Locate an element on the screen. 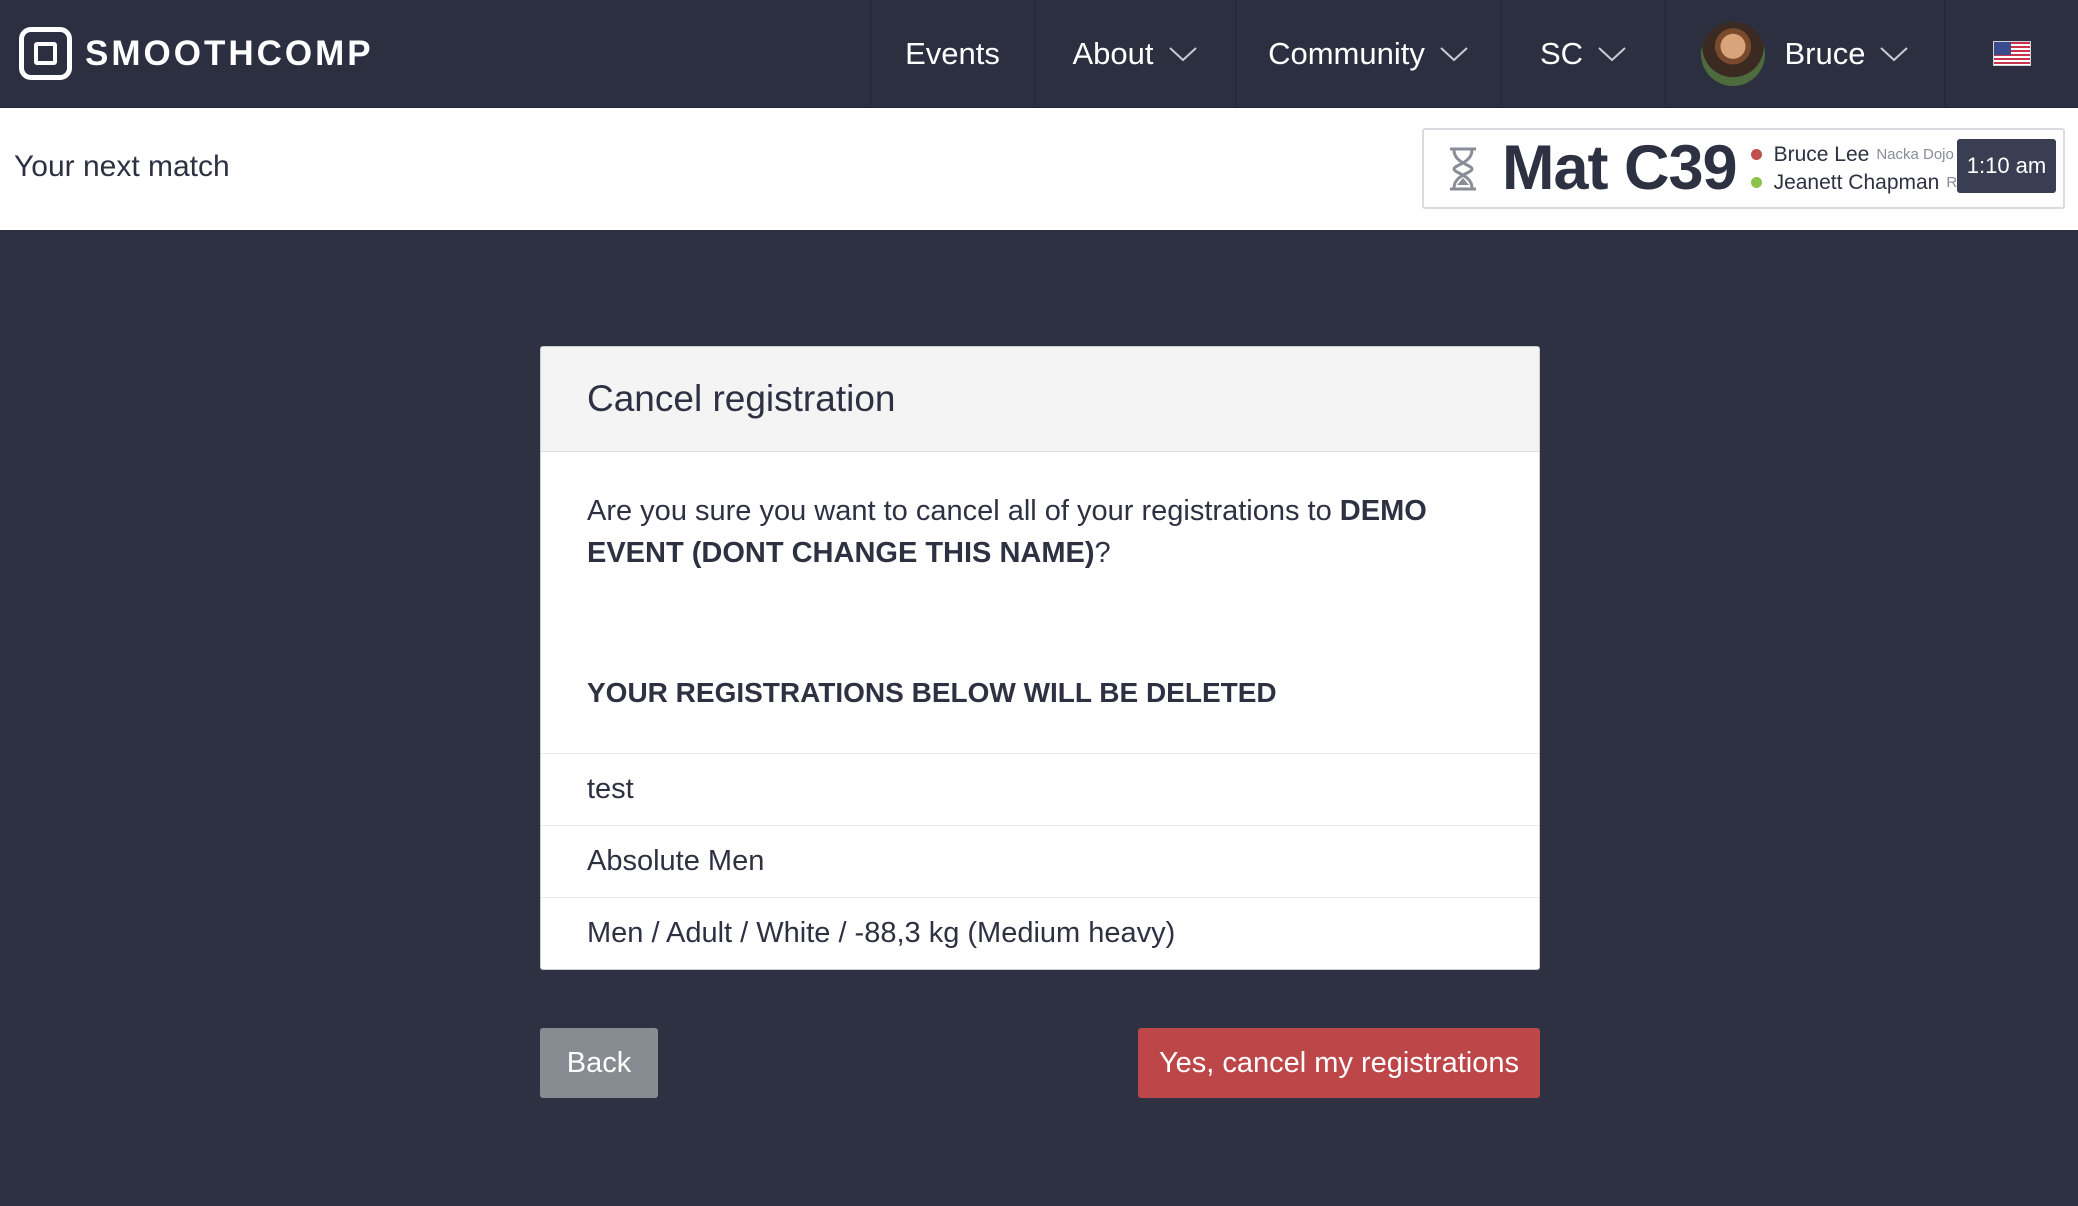 This screenshot has height=1206, width=2078. nav-community-dropdown: Community is located at coordinates (1368, 53).